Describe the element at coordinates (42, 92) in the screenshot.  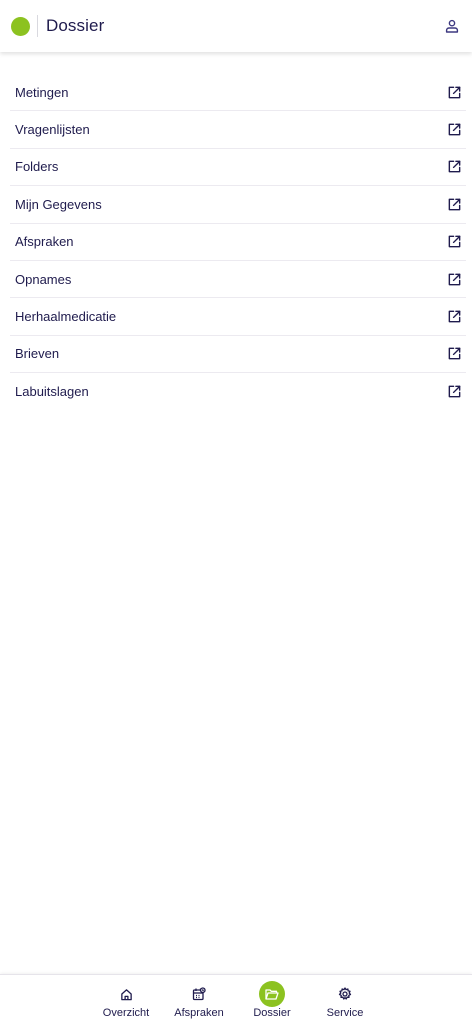
I see `list-item-label: Metingen` at that location.